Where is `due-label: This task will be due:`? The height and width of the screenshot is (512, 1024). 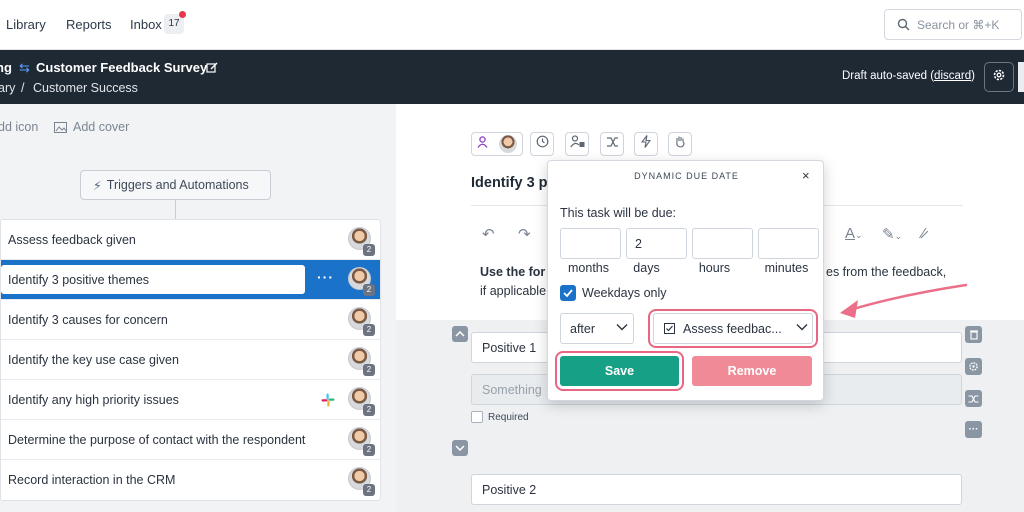 due-label: This task will be due: is located at coordinates (618, 213).